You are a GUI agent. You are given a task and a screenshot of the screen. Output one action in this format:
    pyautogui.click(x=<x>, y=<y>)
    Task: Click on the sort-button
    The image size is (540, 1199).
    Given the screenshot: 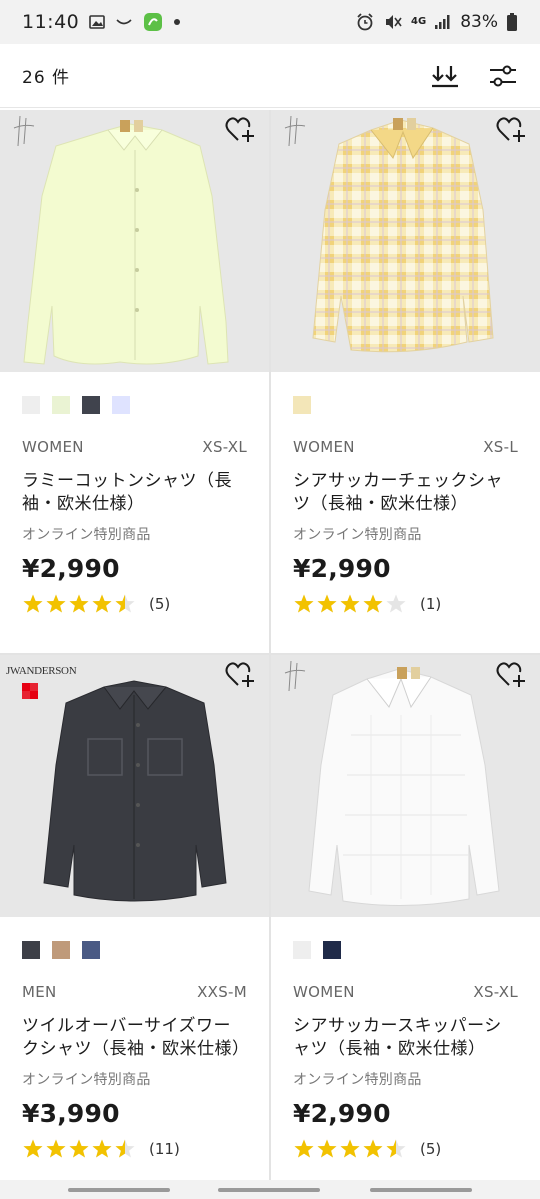 What is the action you would take?
    pyautogui.click(x=445, y=76)
    